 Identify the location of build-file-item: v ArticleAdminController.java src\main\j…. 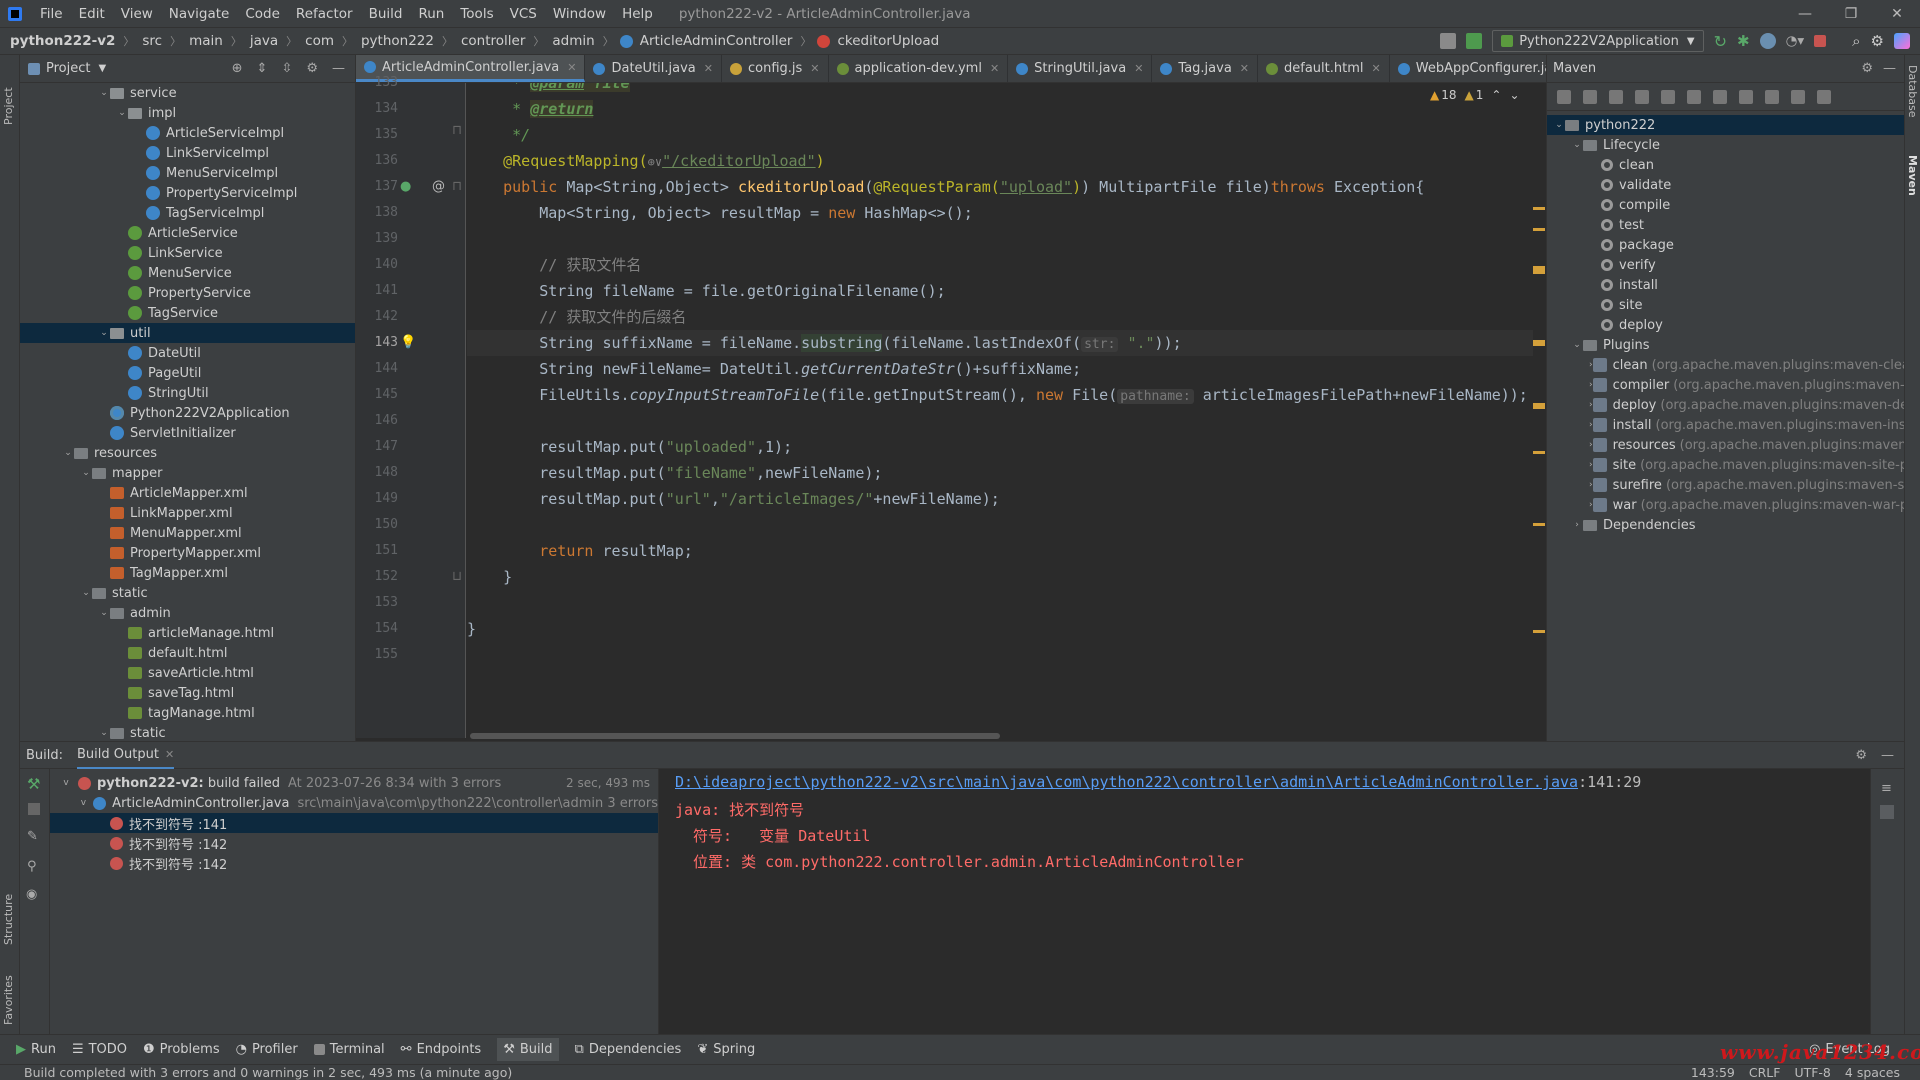
(354, 803).